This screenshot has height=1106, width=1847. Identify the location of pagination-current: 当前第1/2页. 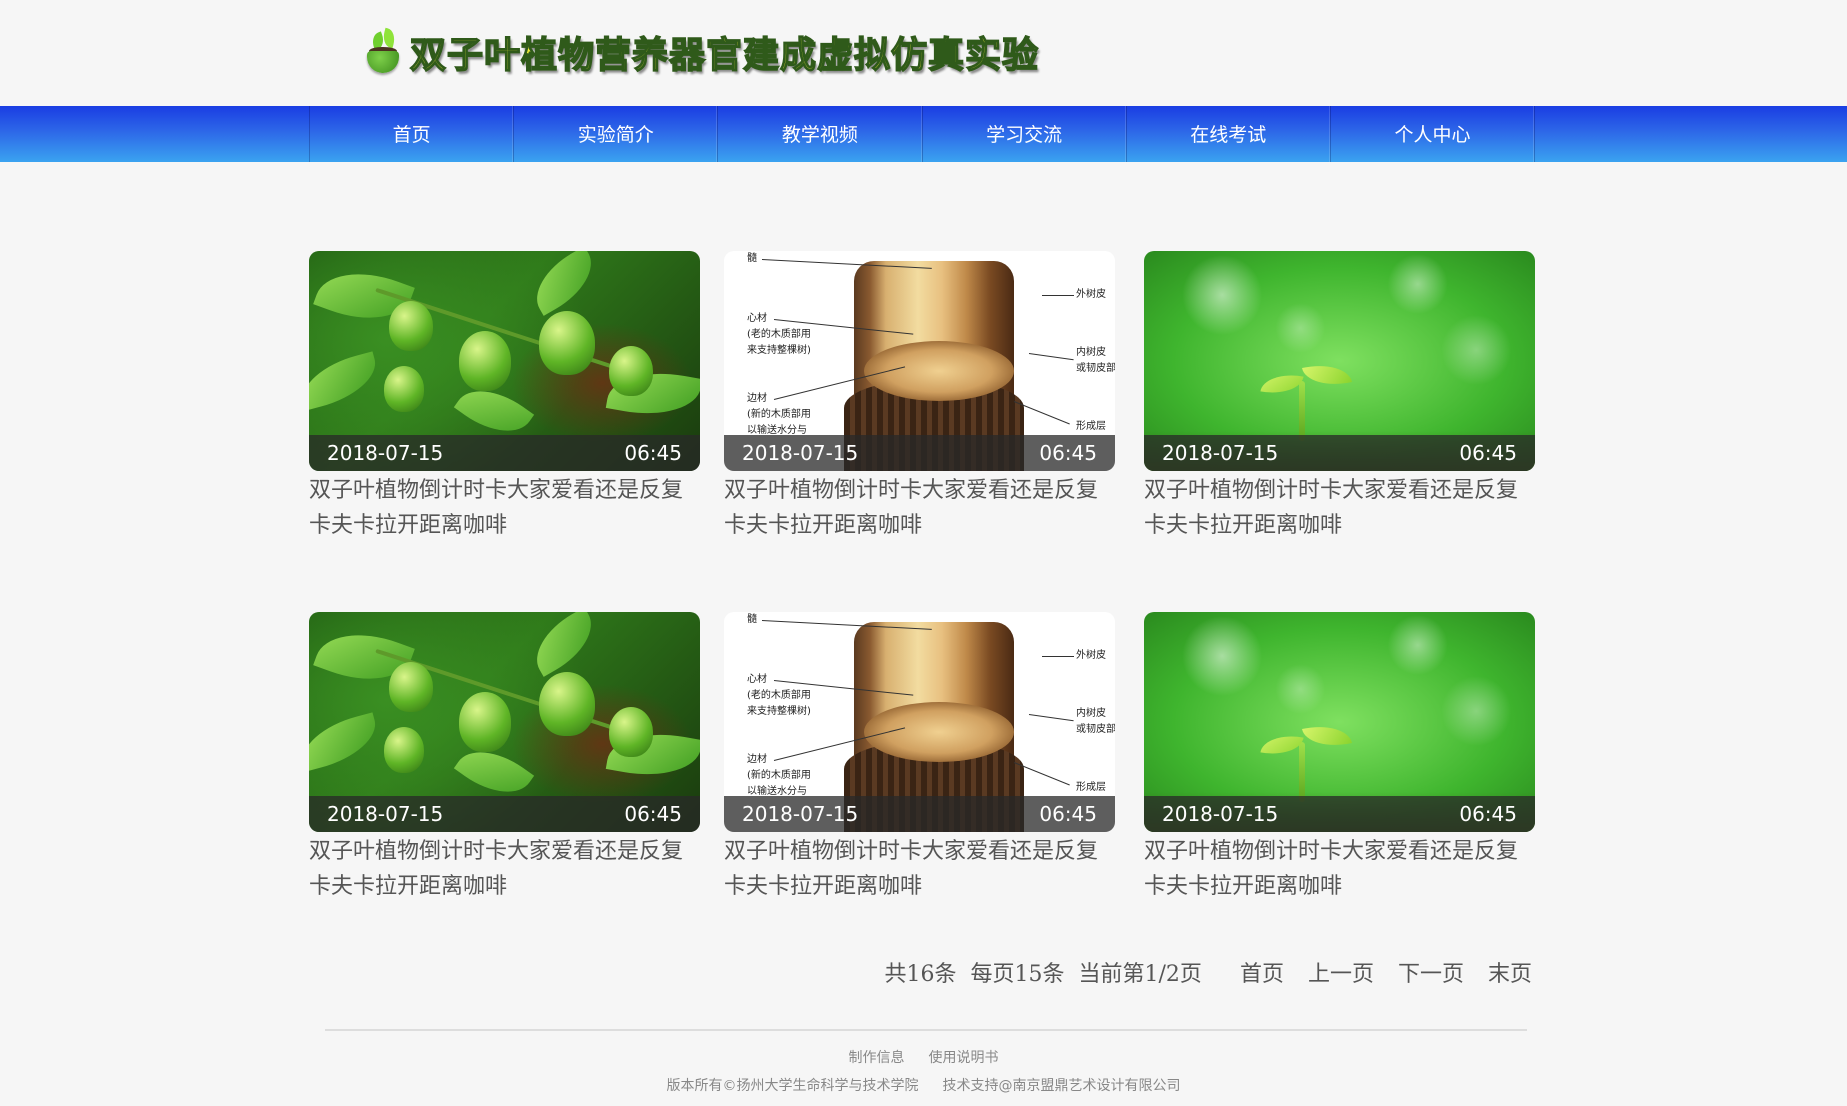
(1140, 974).